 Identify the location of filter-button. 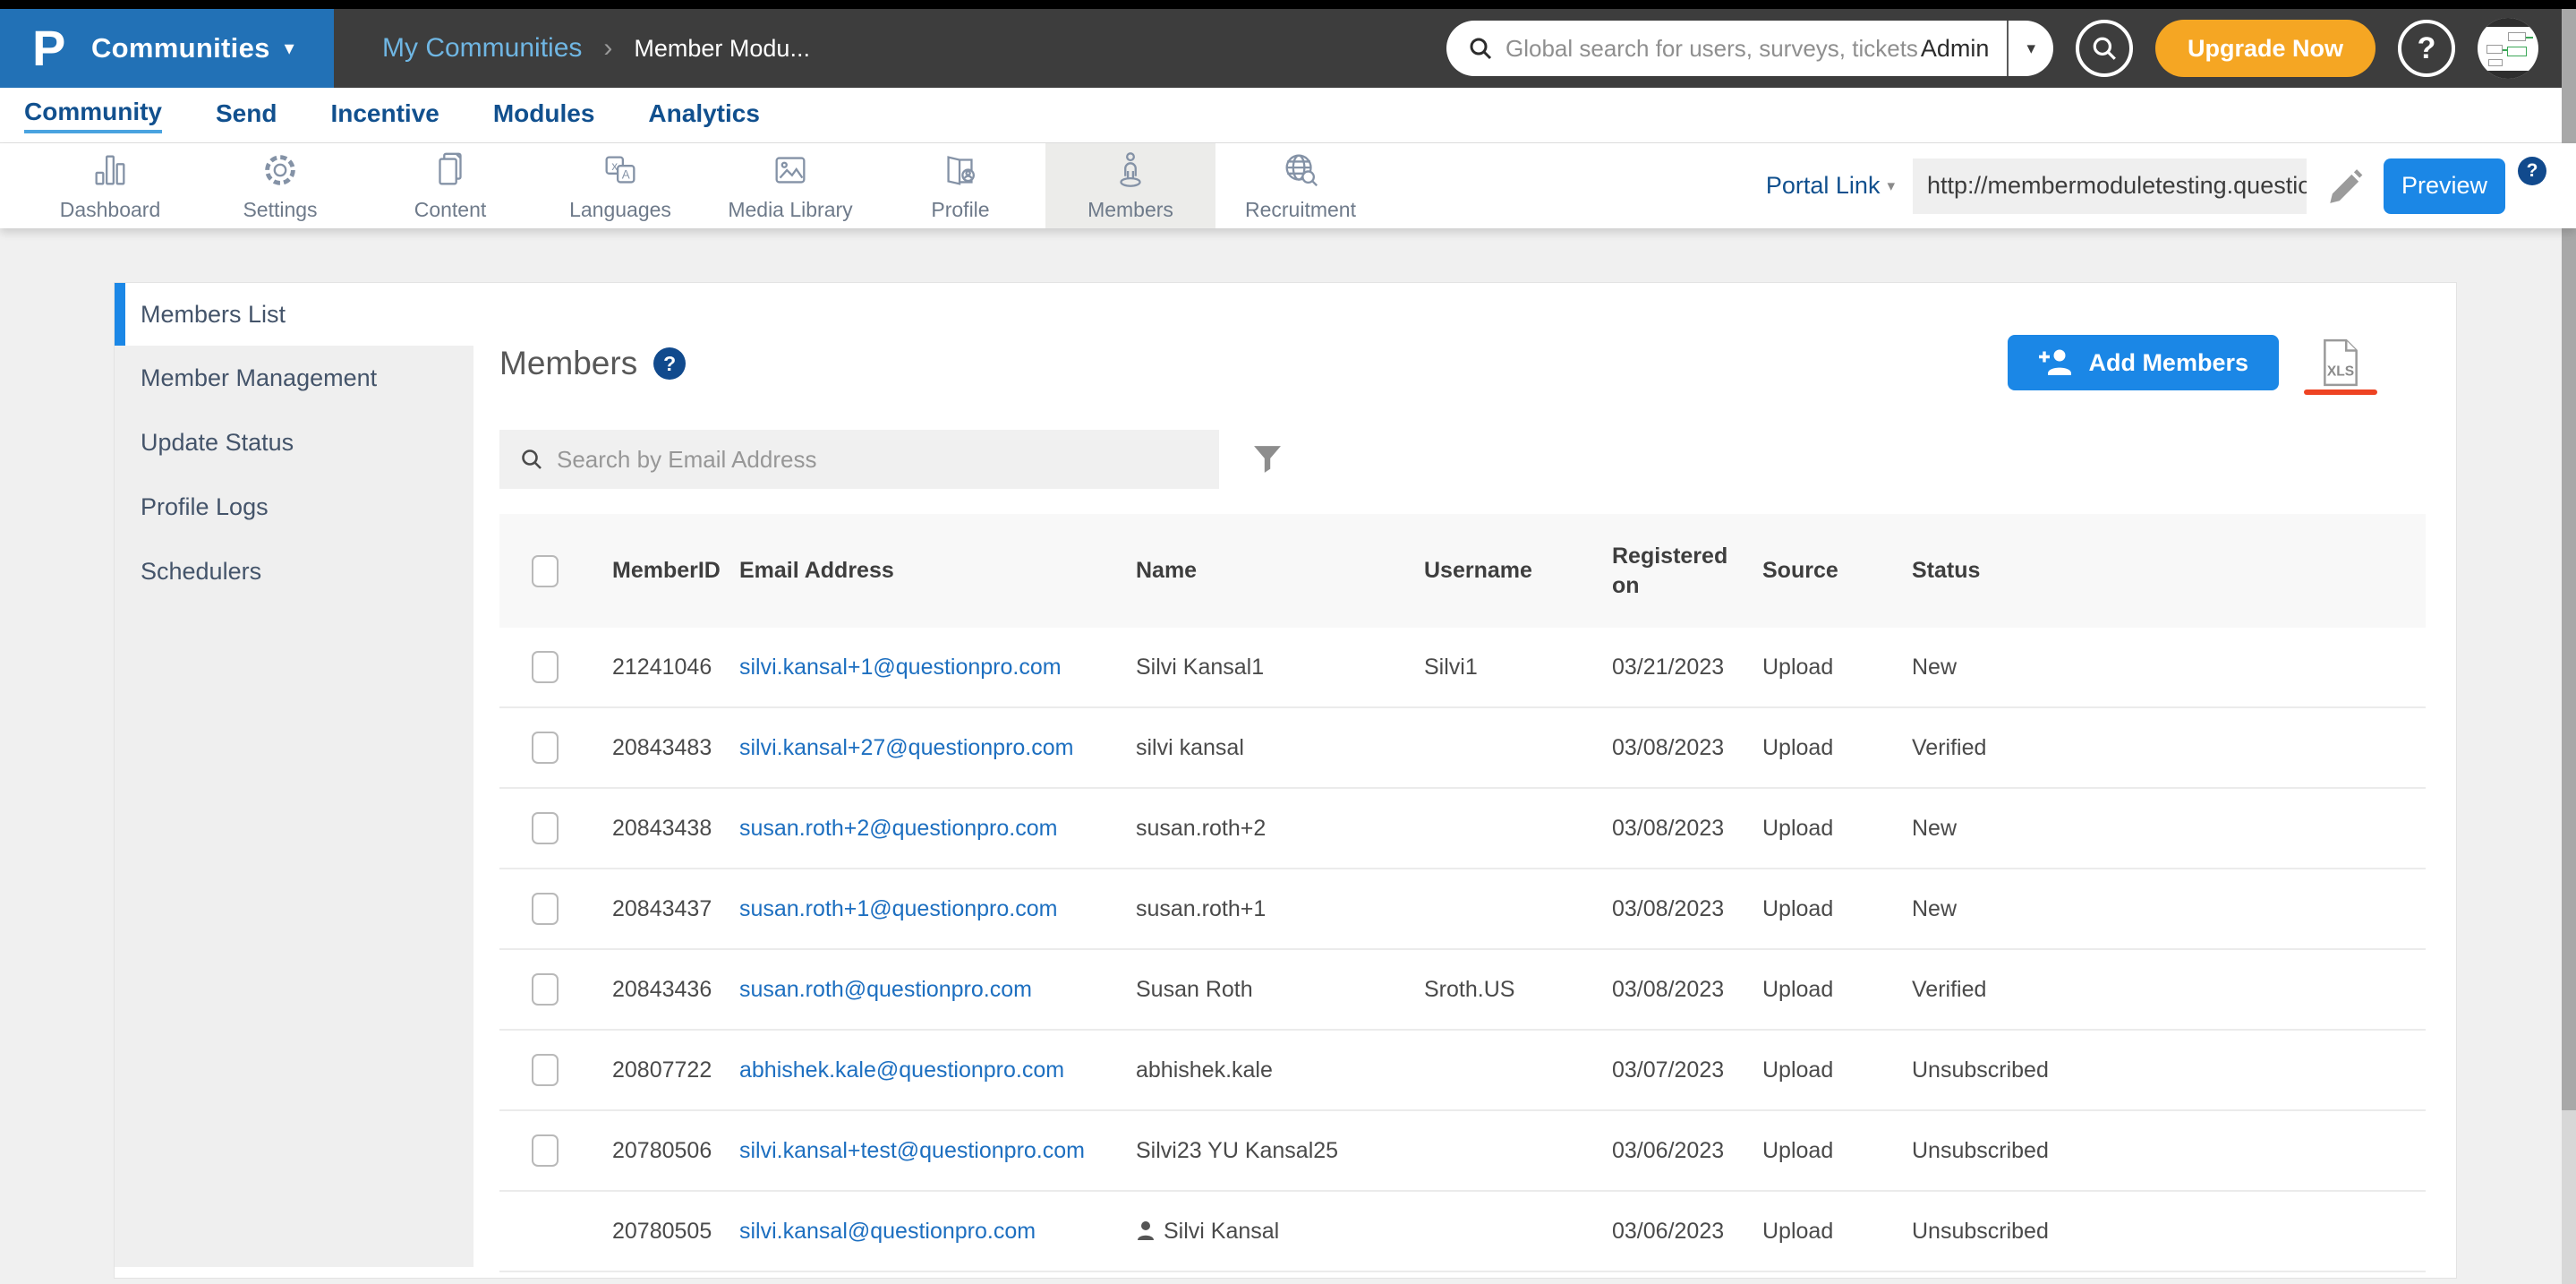
(1267, 459).